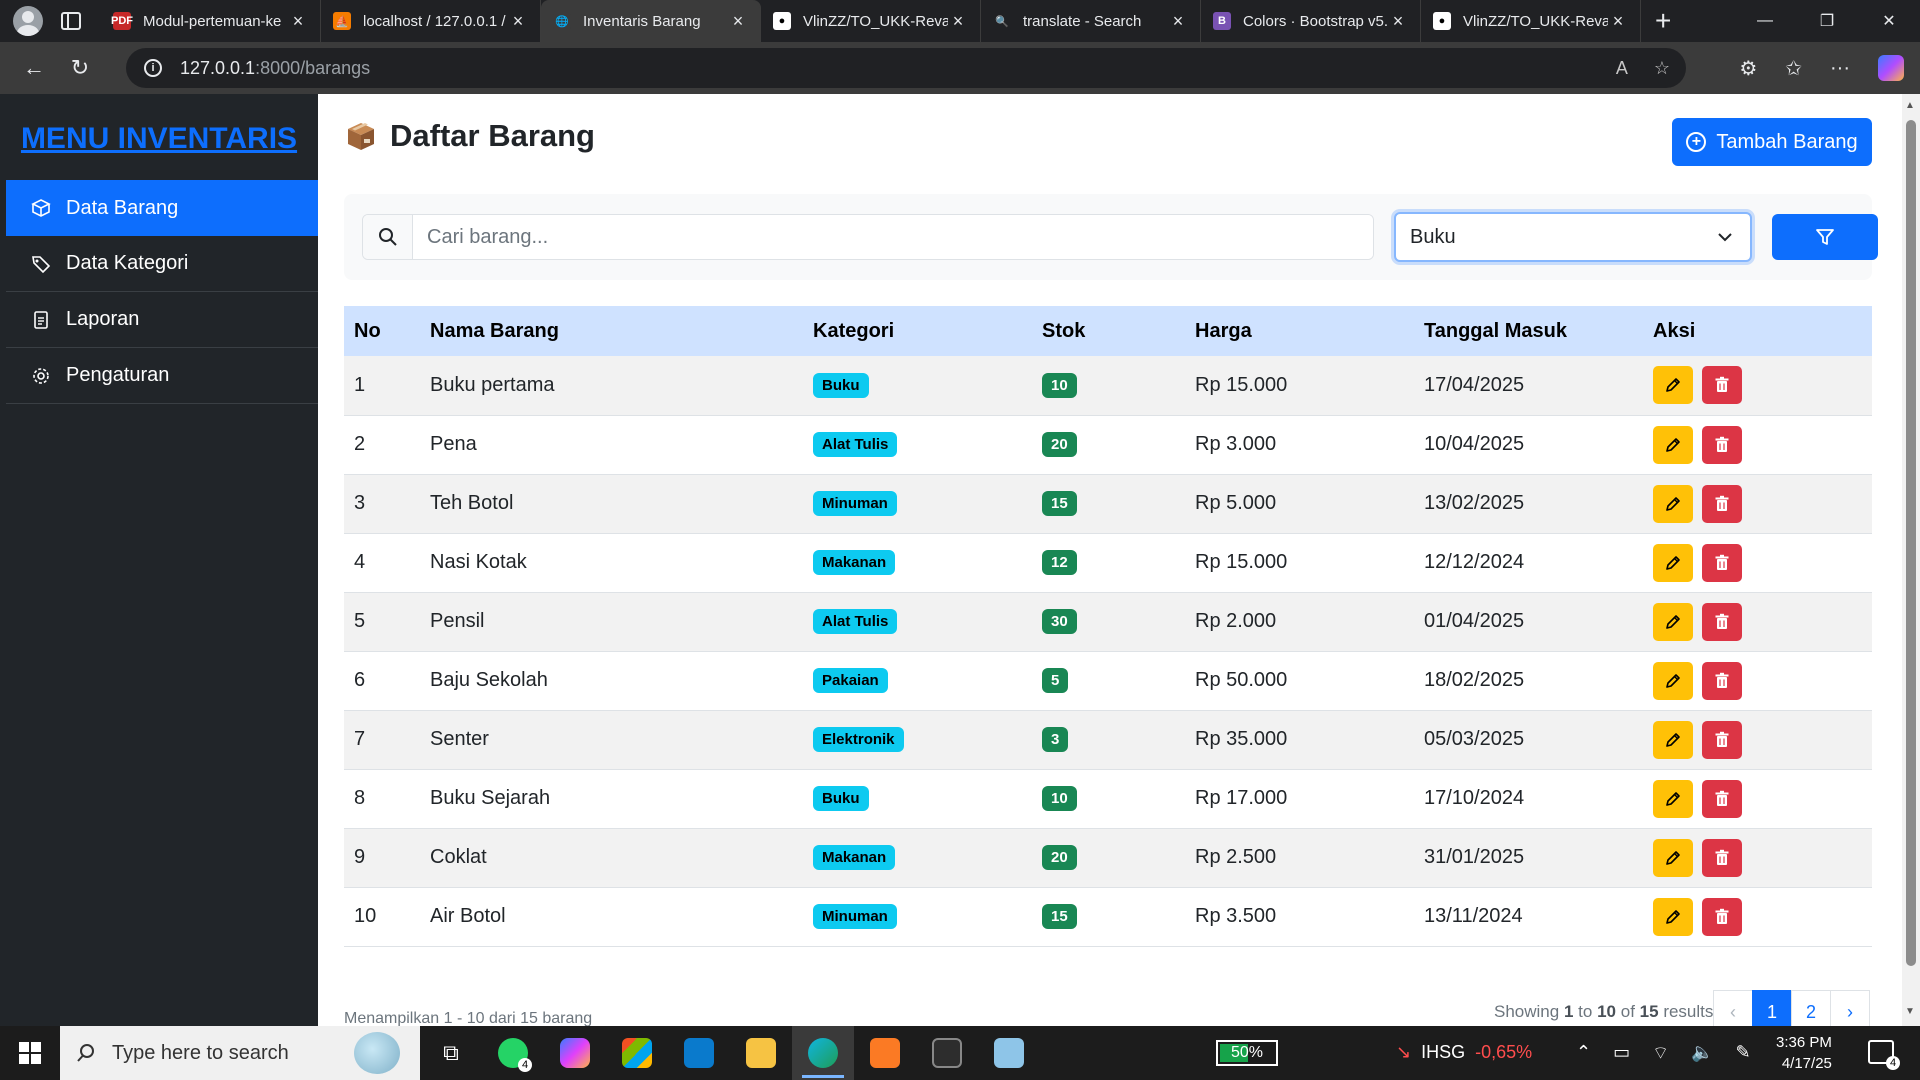 The height and width of the screenshot is (1080, 1920). Describe the element at coordinates (1059, 503) in the screenshot. I see `stock-badge: 15` at that location.